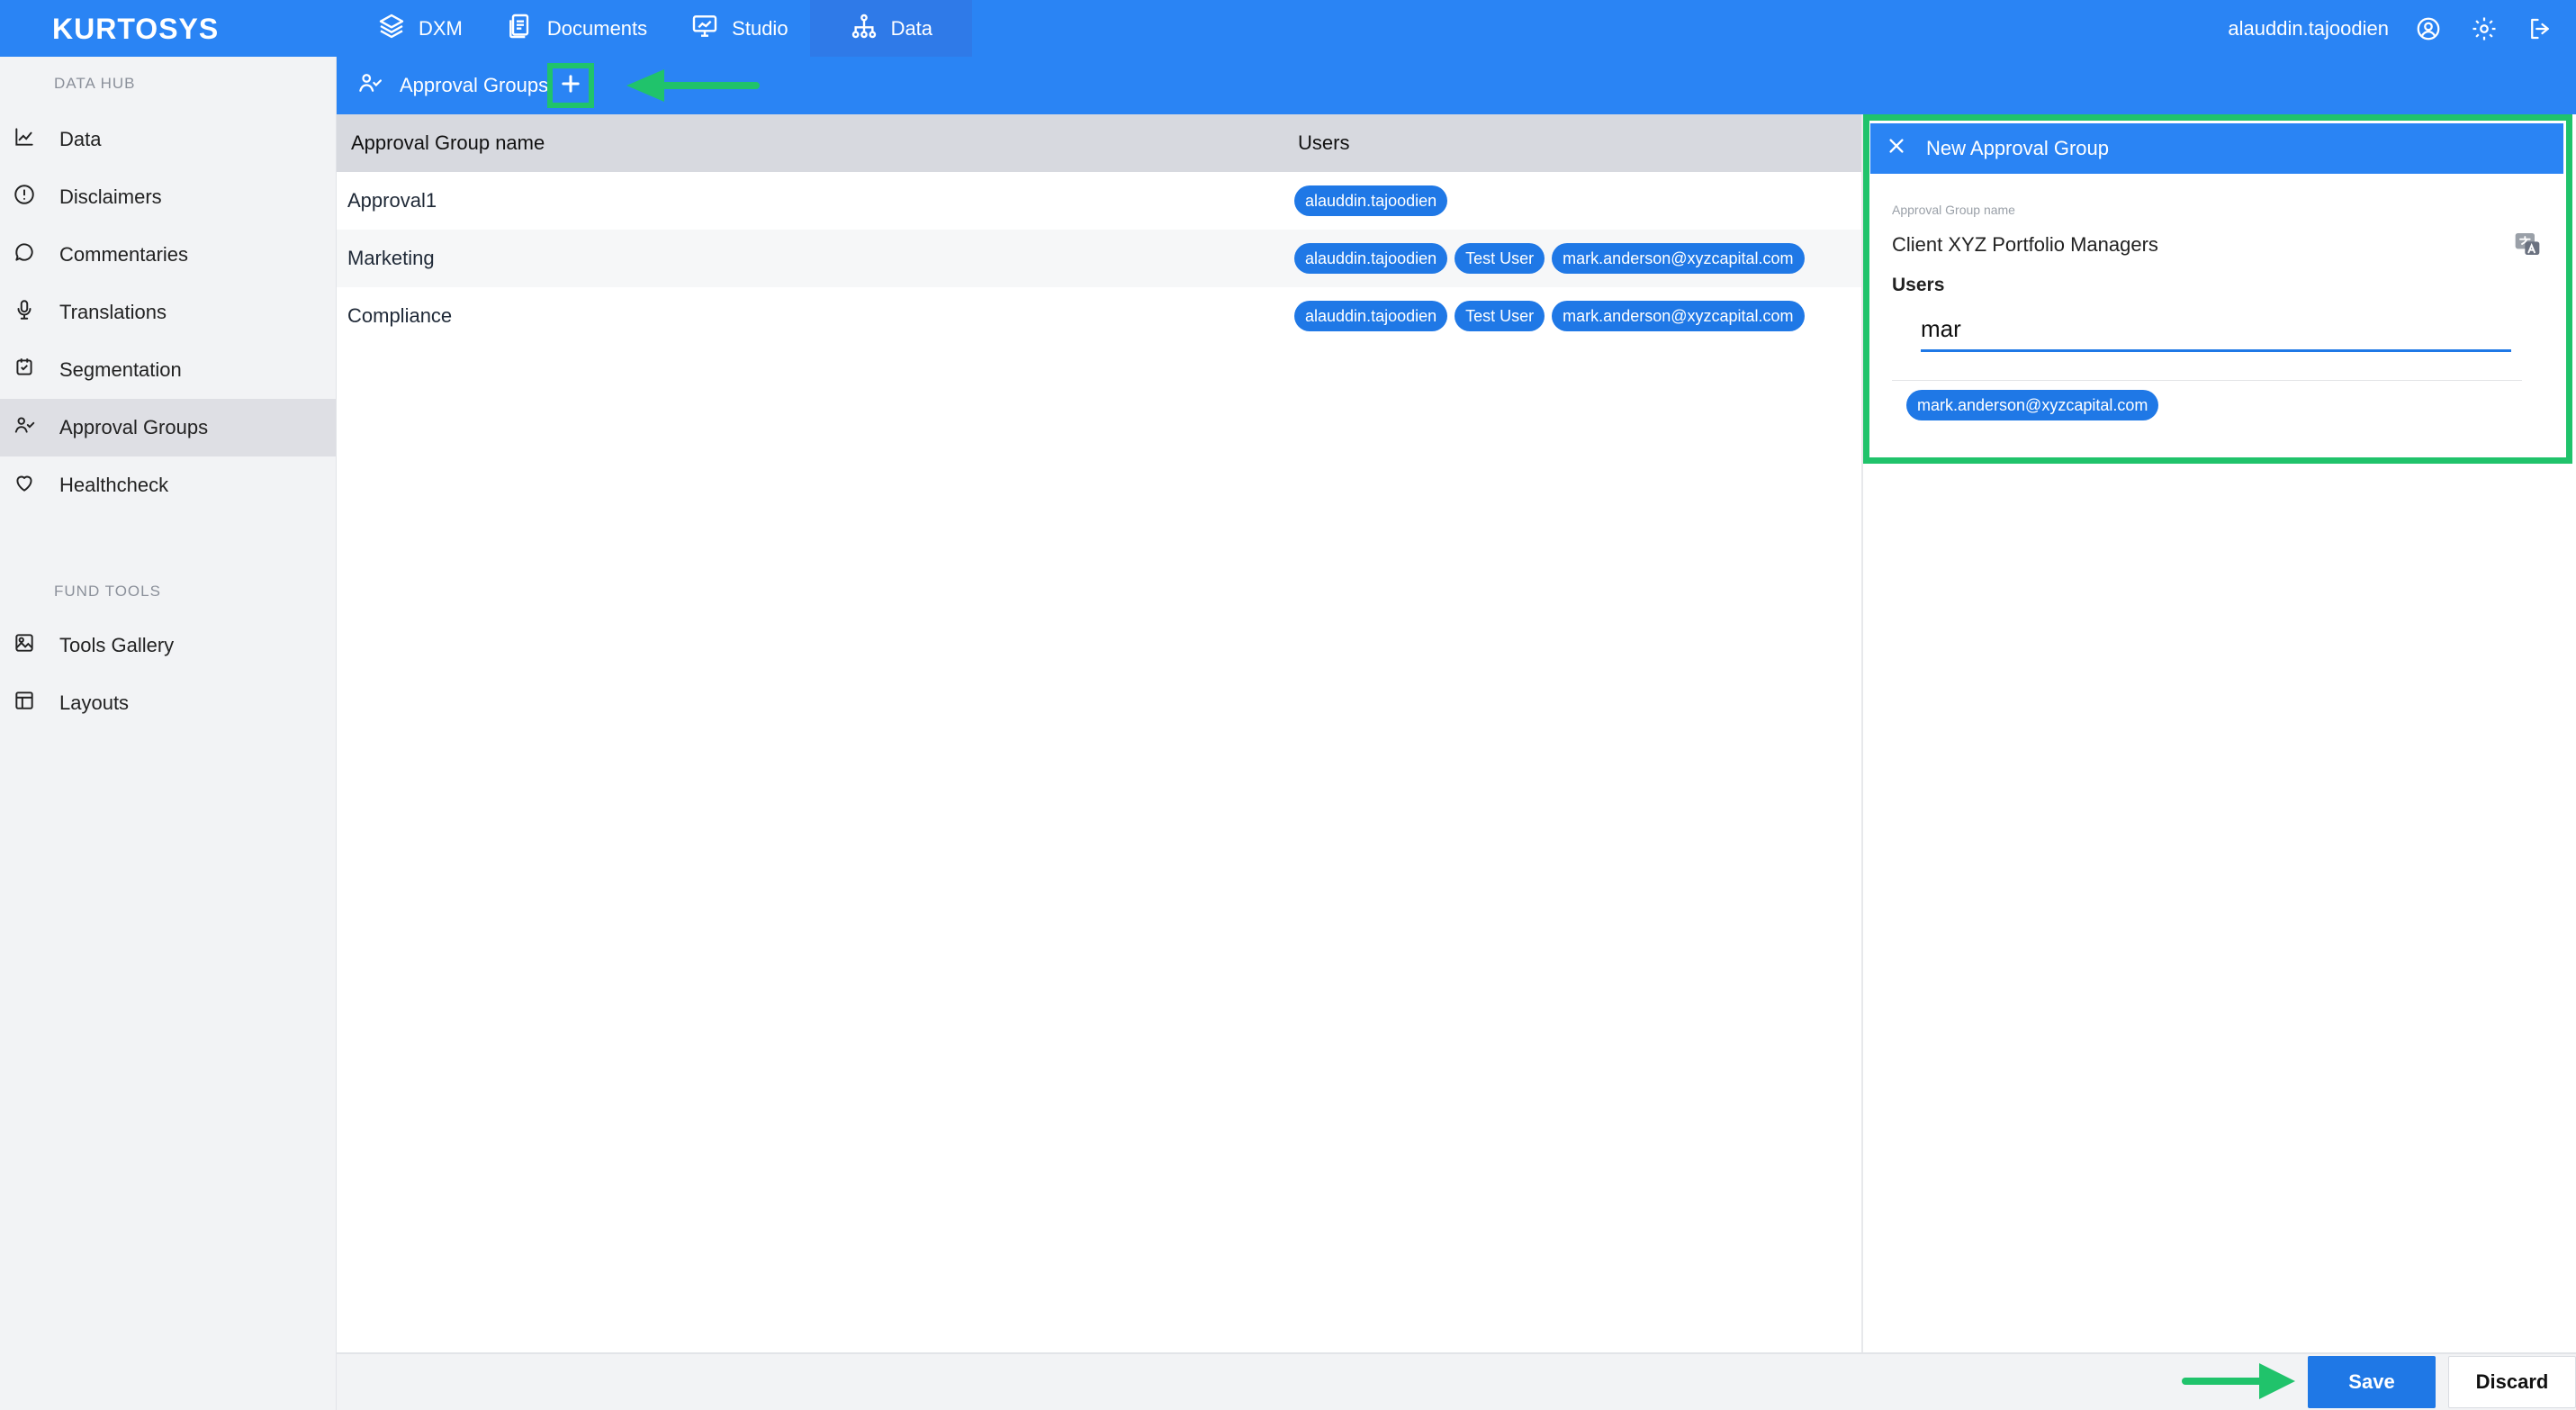 This screenshot has height=1410, width=2576. What do you see at coordinates (691, 88) in the screenshot?
I see `highlight-arrow-left` at bounding box center [691, 88].